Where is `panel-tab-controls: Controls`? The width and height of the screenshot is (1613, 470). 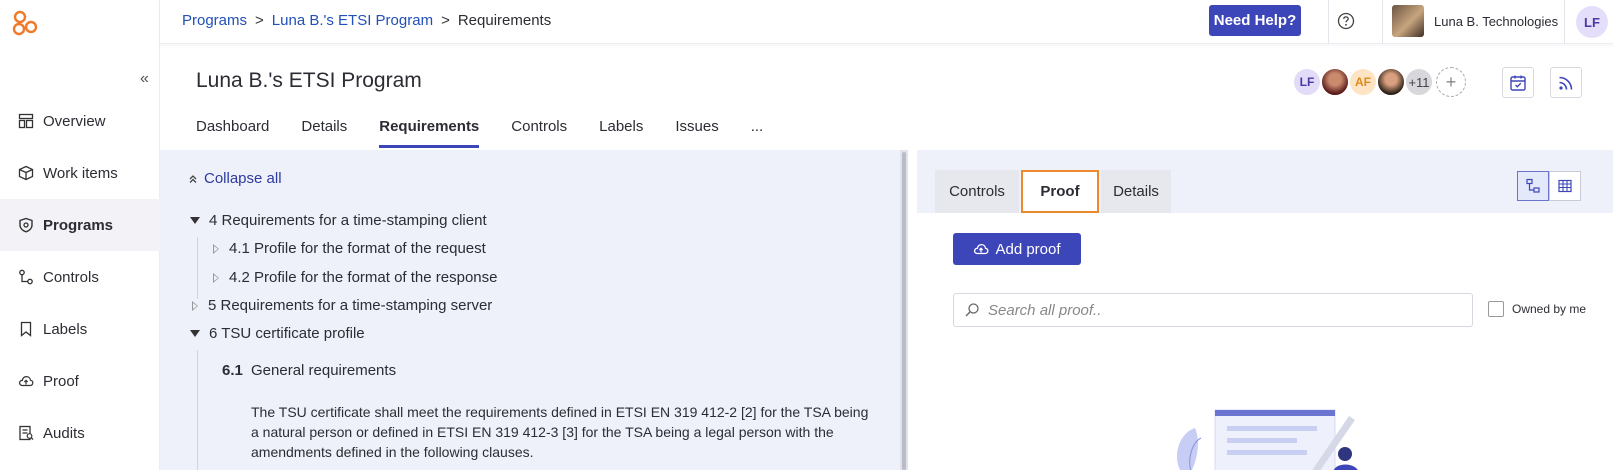 panel-tab-controls: Controls is located at coordinates (977, 191).